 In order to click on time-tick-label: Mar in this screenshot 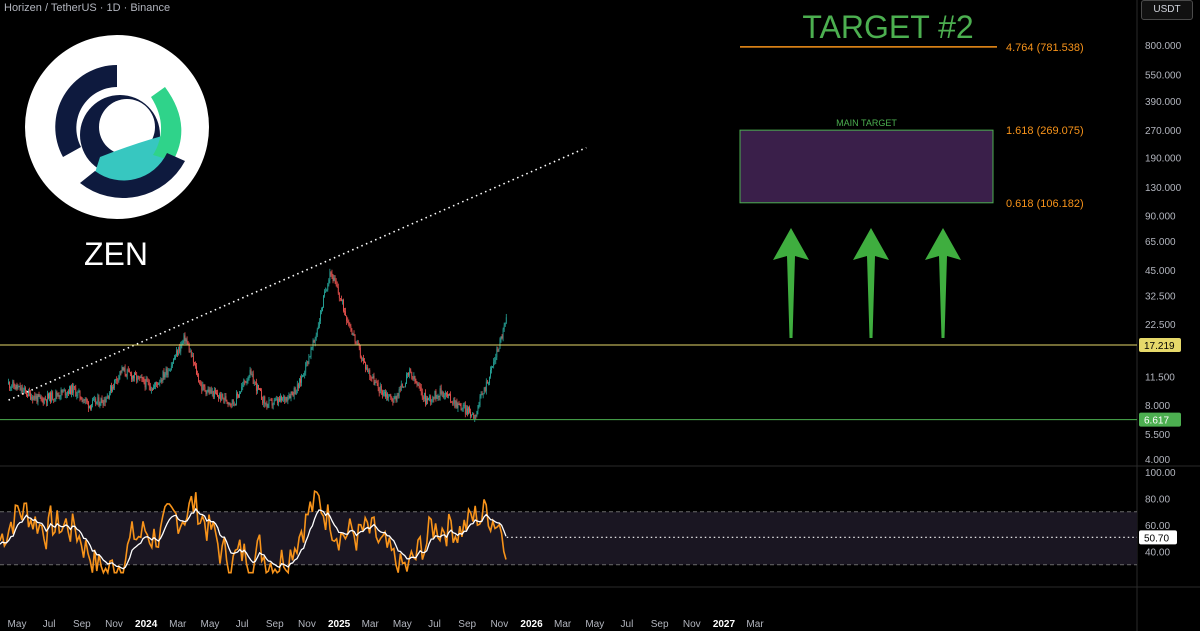, I will do `click(178, 624)`.